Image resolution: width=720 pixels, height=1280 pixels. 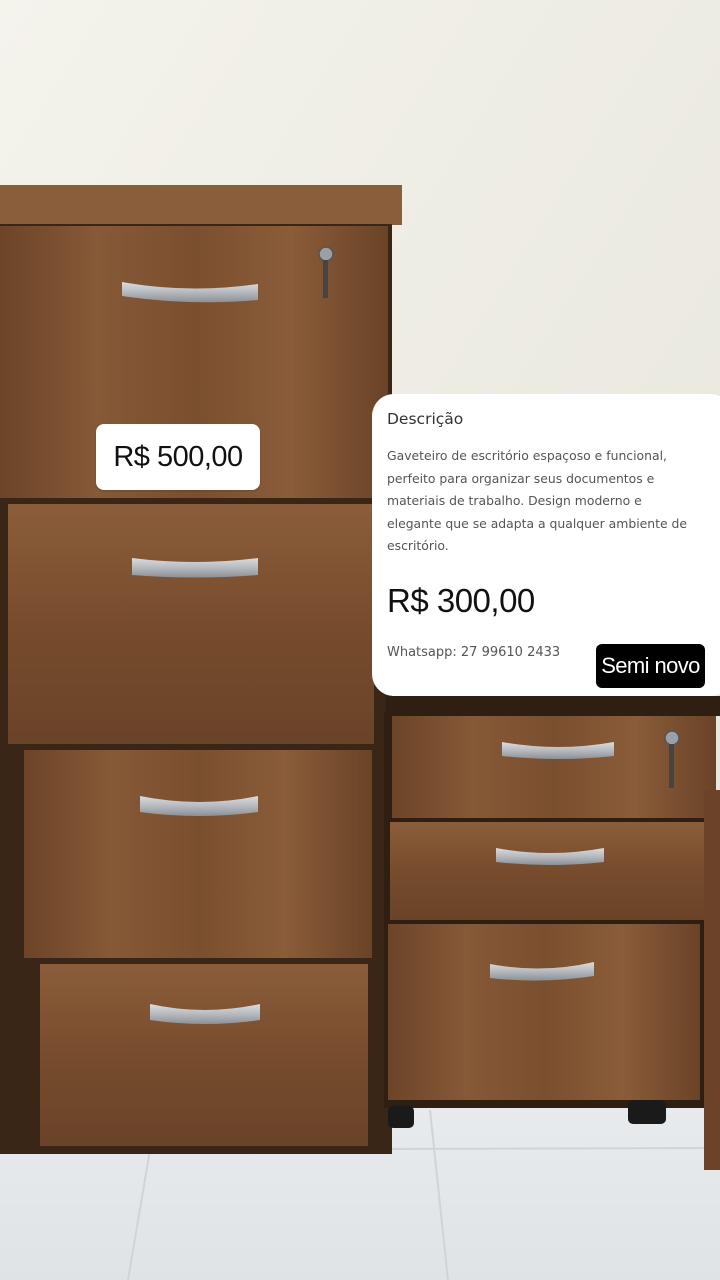 What do you see at coordinates (425, 419) in the screenshot?
I see `description-title: Descrição` at bounding box center [425, 419].